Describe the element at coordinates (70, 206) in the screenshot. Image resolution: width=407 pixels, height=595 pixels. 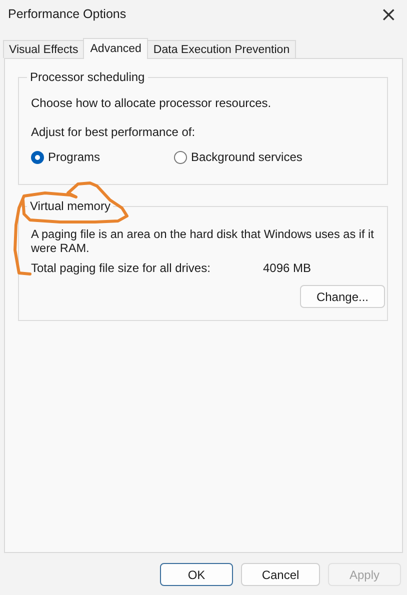
I see `group-title: Virtual memory` at that location.